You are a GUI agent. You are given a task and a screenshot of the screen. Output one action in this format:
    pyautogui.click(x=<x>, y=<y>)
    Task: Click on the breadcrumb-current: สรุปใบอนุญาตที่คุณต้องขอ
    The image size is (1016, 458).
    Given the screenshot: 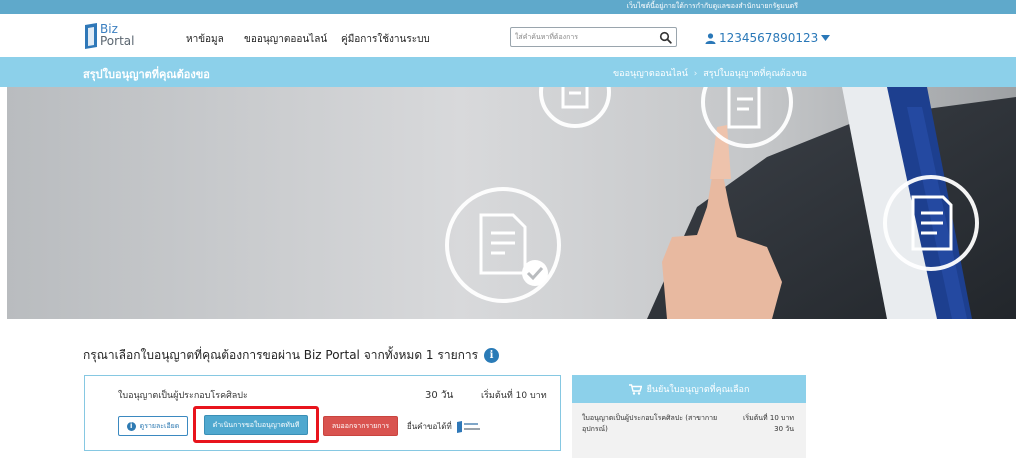 What is the action you would take?
    pyautogui.click(x=755, y=74)
    